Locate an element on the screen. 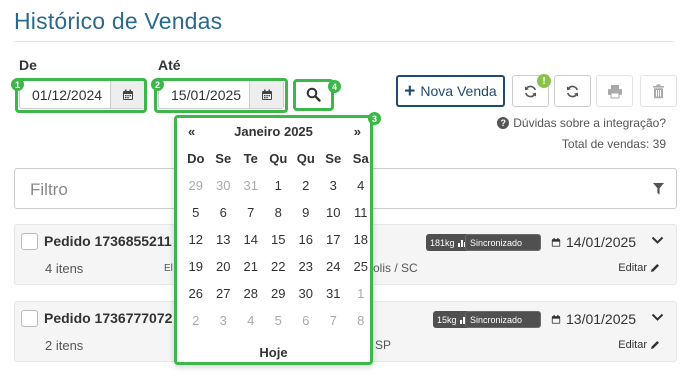 This screenshot has width=688, height=387. calendar-day: 16 is located at coordinates (306, 239).